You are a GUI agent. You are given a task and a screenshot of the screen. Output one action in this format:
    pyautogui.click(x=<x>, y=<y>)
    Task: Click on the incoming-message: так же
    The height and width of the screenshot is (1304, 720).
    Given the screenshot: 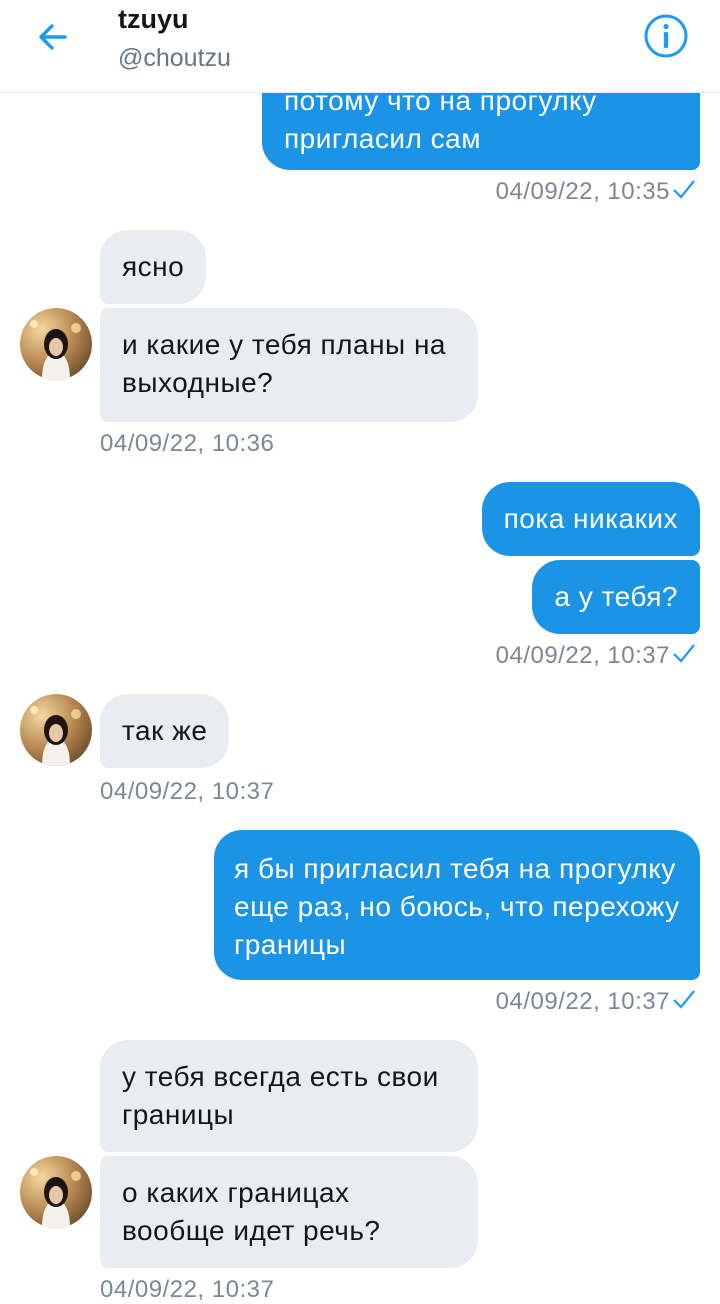 What is the action you would take?
    pyautogui.click(x=165, y=731)
    